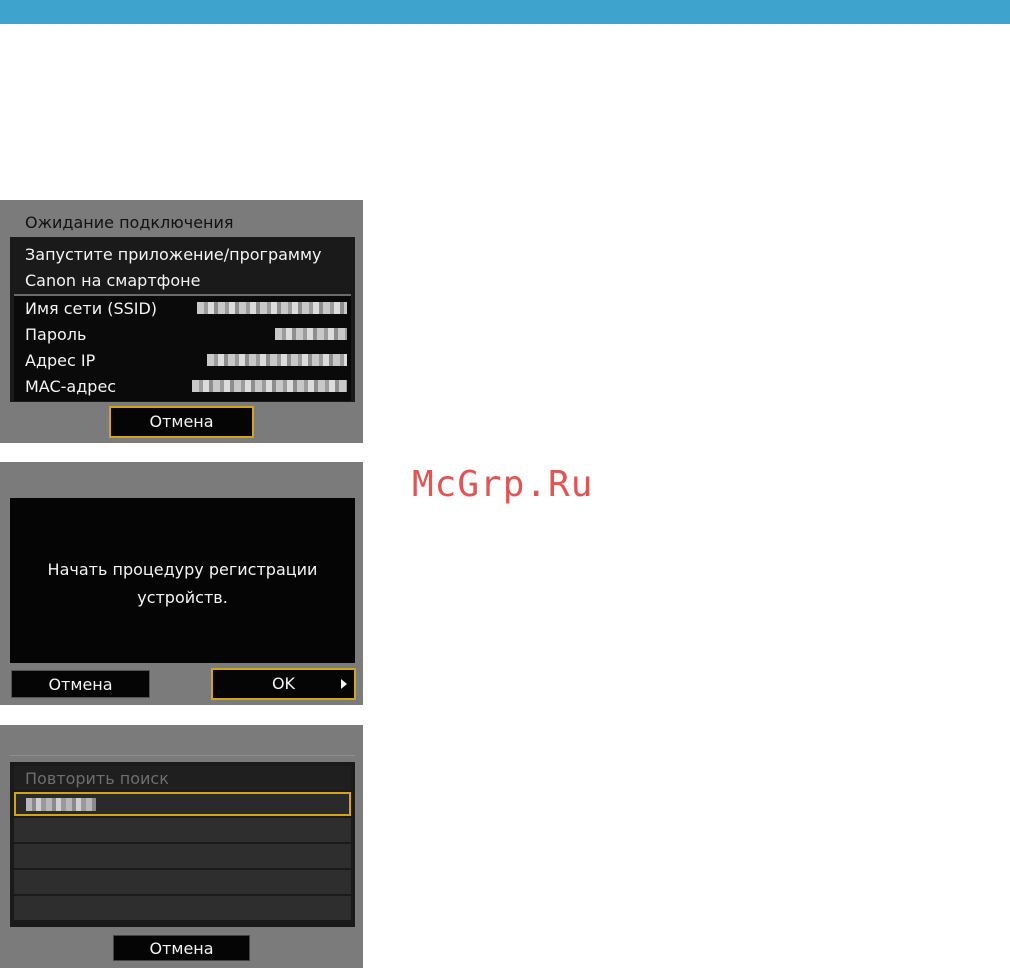 The image size is (1010, 968). Describe the element at coordinates (129, 222) in the screenshot. I see `screen-title: Ожидание подключения` at that location.